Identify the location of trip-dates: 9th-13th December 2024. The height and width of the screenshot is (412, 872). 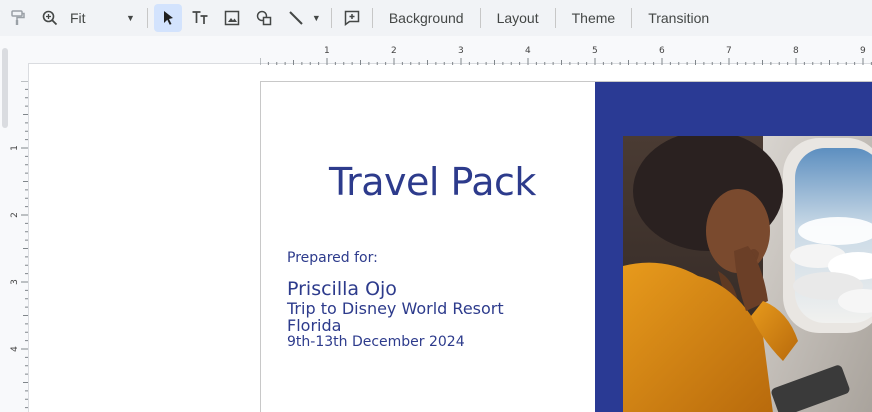
(376, 342).